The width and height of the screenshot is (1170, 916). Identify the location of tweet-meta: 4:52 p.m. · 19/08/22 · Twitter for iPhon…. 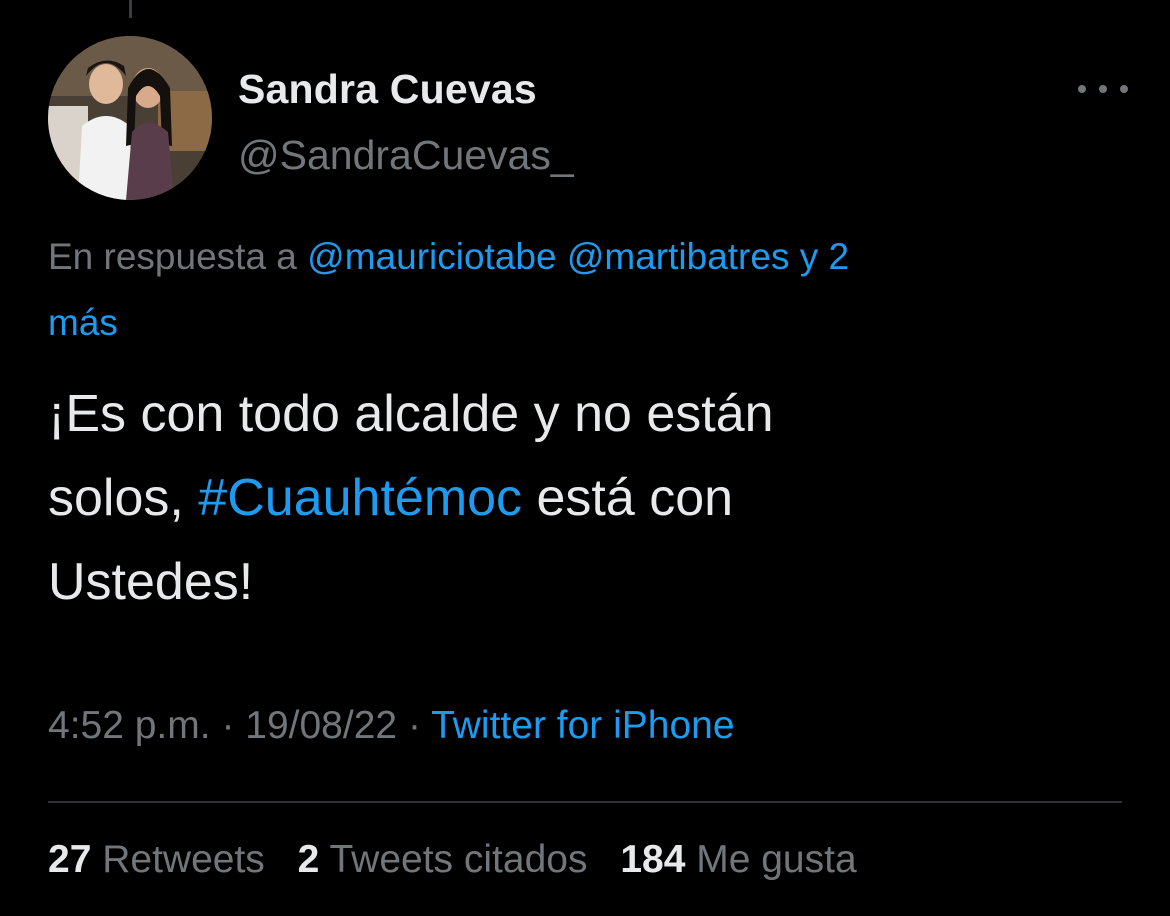
(391, 726).